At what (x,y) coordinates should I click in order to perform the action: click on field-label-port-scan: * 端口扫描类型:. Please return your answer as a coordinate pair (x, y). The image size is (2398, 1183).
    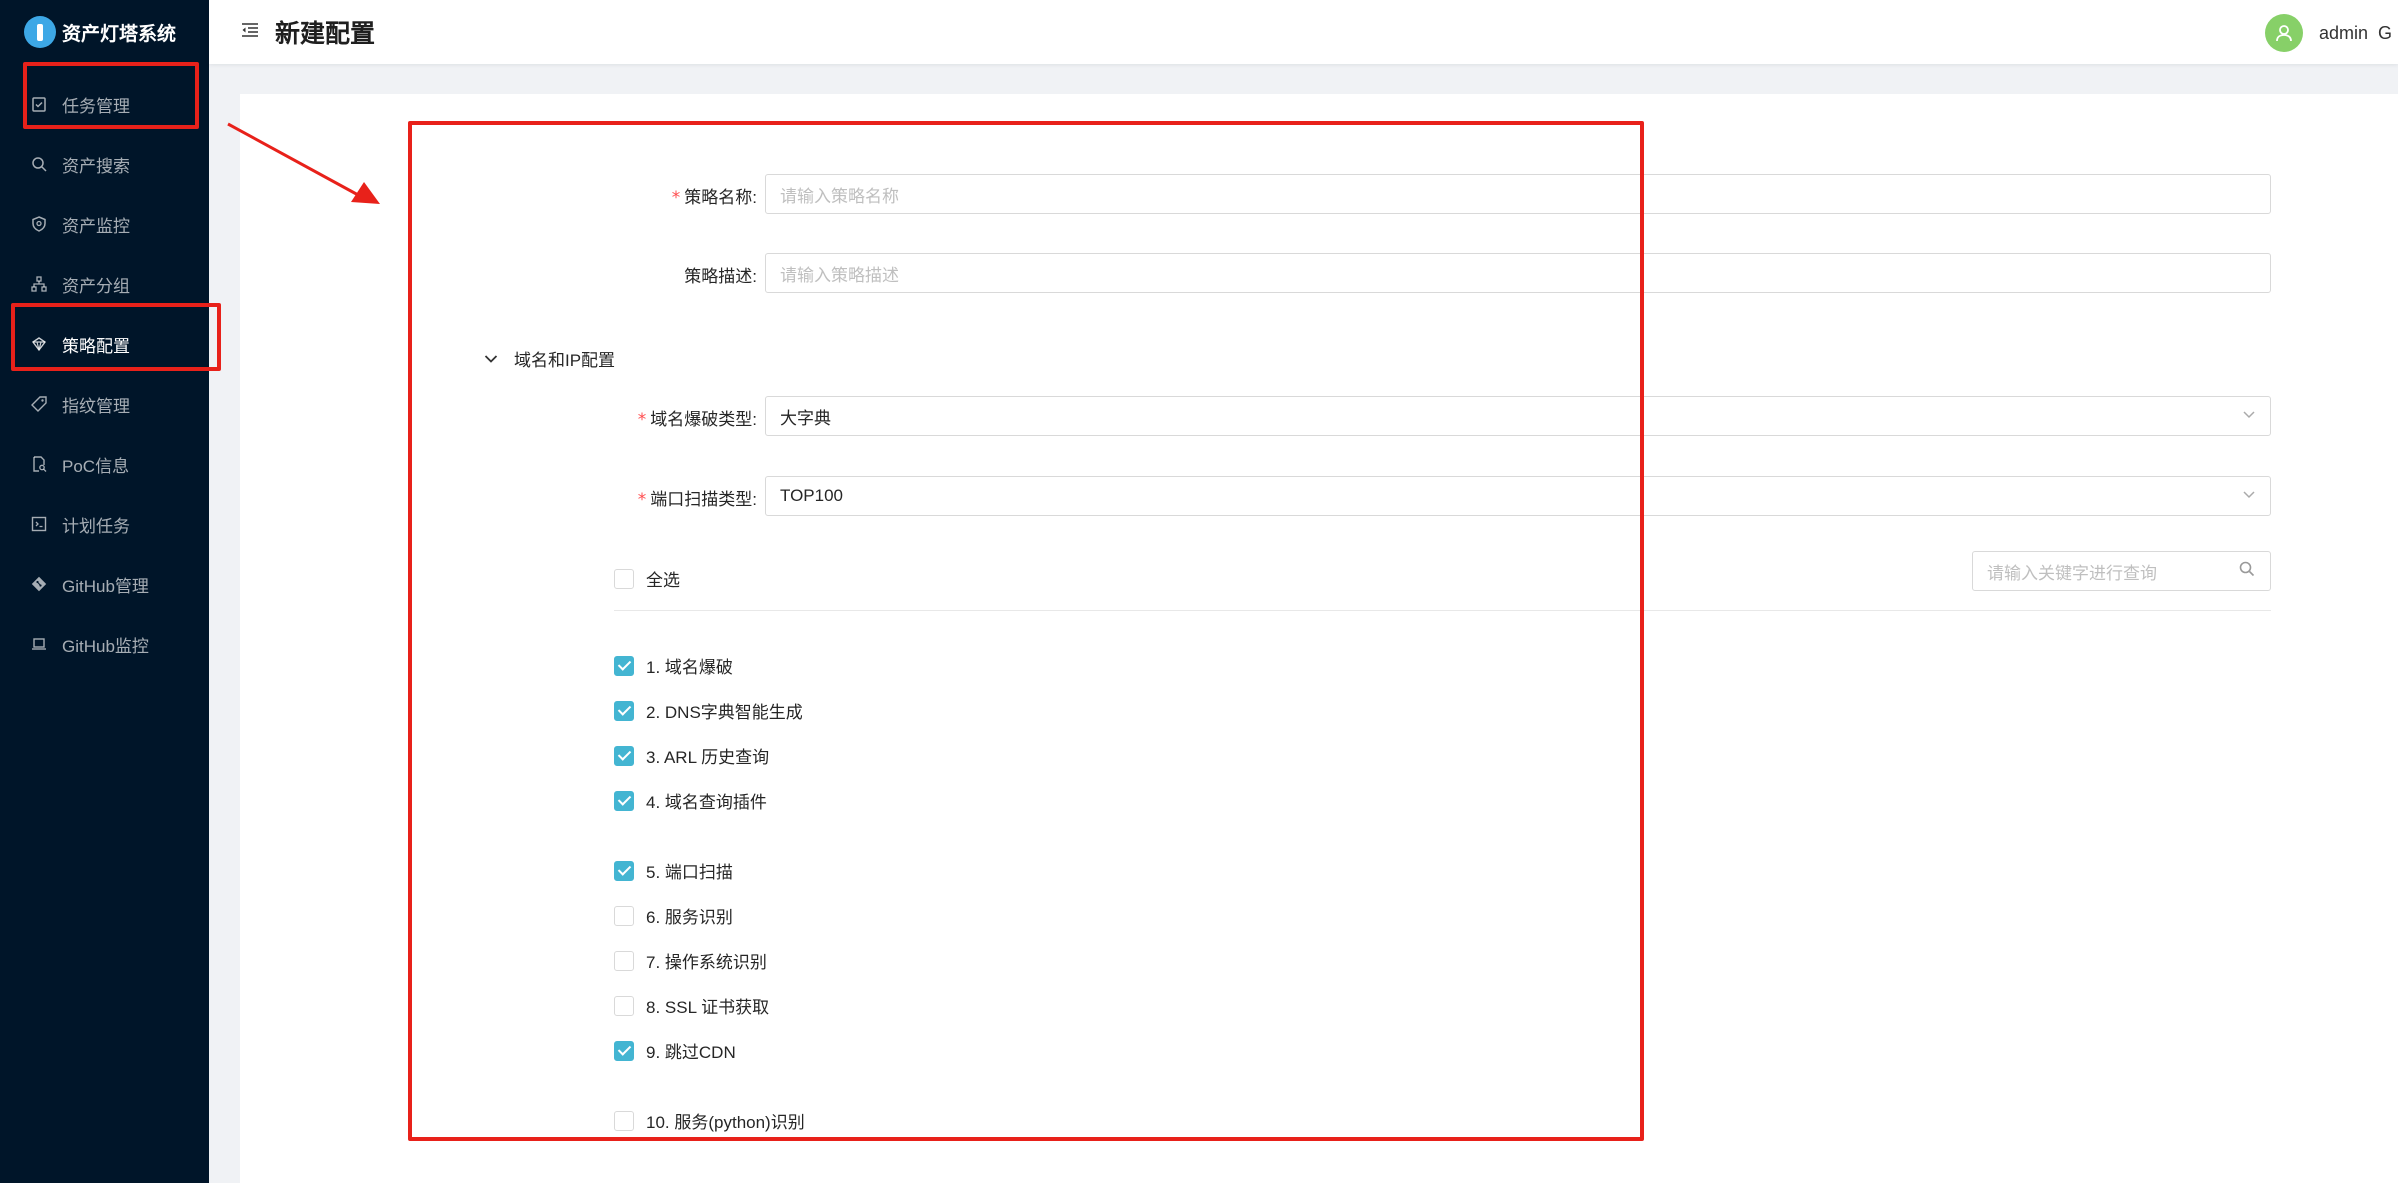
    Looking at the image, I should click on (697, 497).